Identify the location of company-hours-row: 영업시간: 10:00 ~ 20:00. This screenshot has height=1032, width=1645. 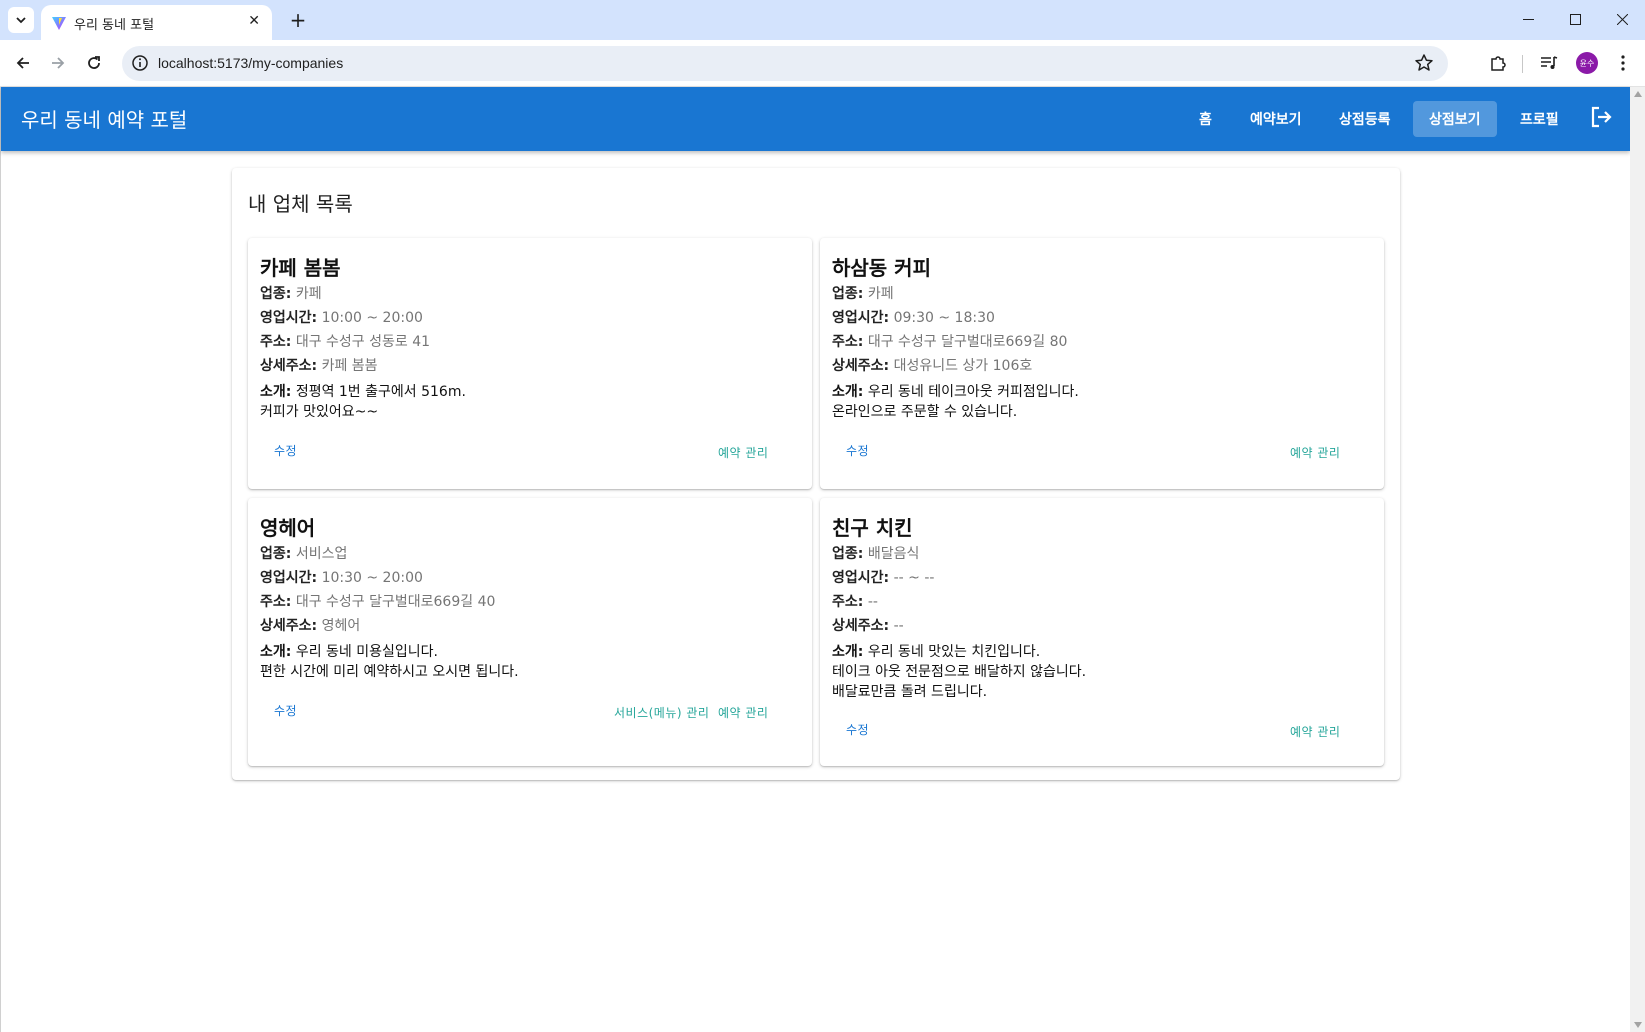
(530, 318).